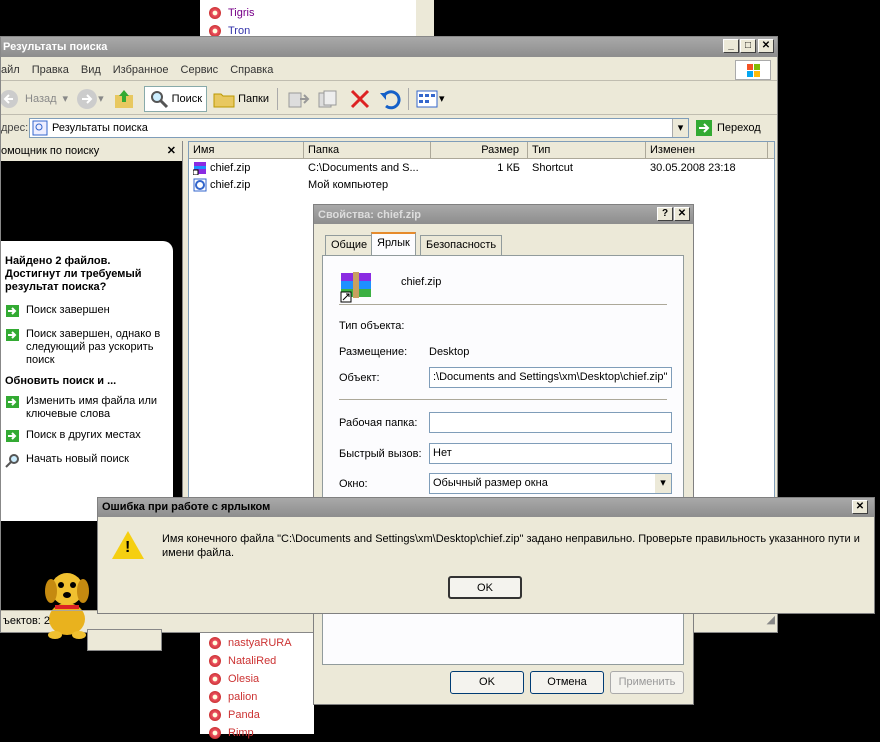 The width and height of the screenshot is (880, 742). Describe the element at coordinates (141, 70) in the screenshot. I see `menu-favorites: Избранное` at that location.